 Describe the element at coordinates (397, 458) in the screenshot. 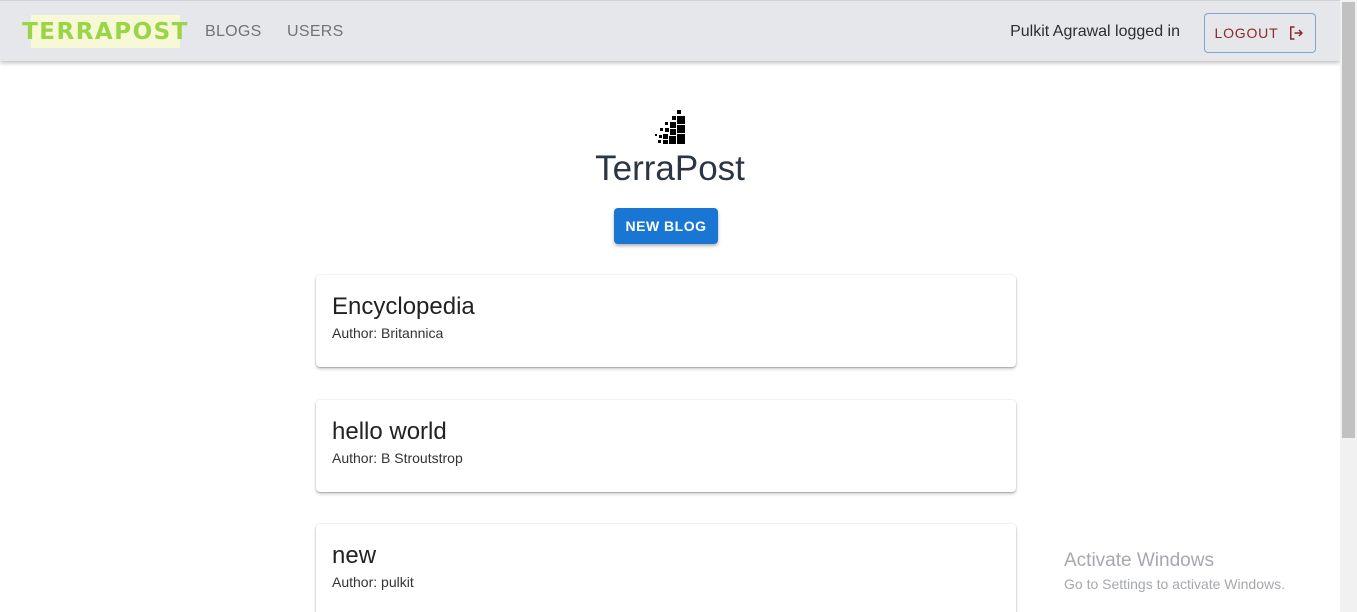

I see `blog-author: Author: B Stroutstrop` at that location.